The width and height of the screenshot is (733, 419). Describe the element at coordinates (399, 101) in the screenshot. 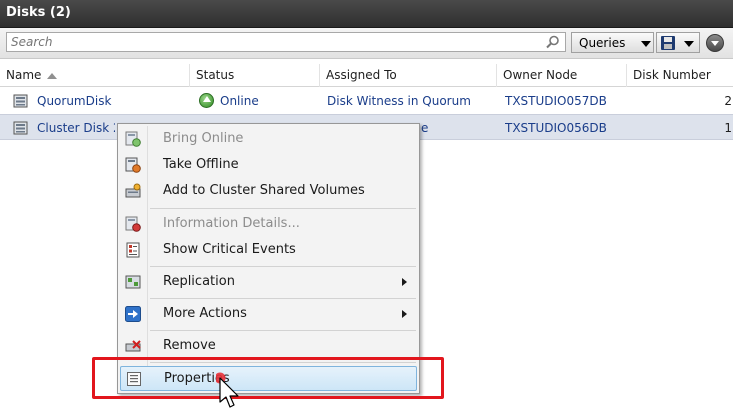

I see `disk-assigned-to: Disk Witness in Quorum` at that location.